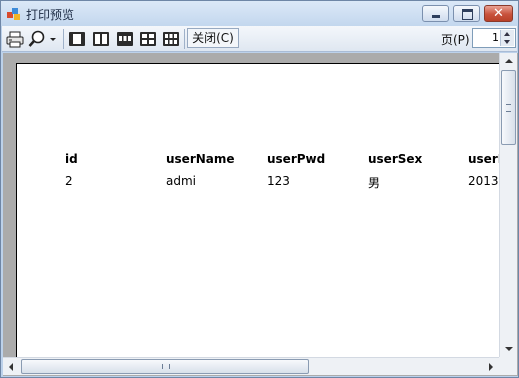  I want to click on column-header-userpwd: userPwd, so click(296, 159).